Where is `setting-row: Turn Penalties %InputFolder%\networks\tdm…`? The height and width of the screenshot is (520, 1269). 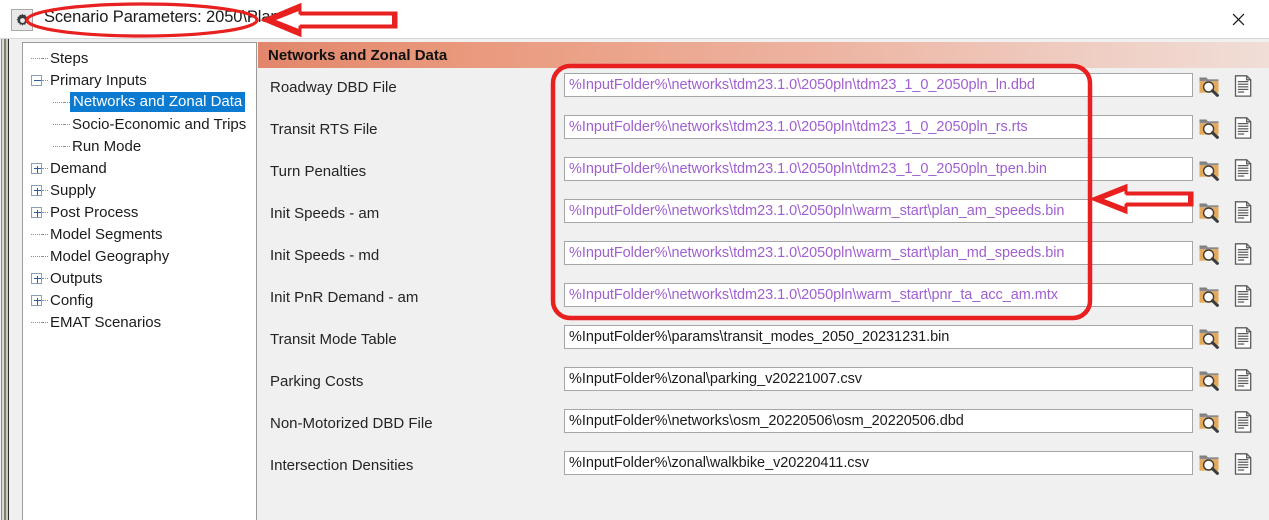 setting-row: Turn Penalties %InputFolder%\networks\tdm… is located at coordinates (763, 173).